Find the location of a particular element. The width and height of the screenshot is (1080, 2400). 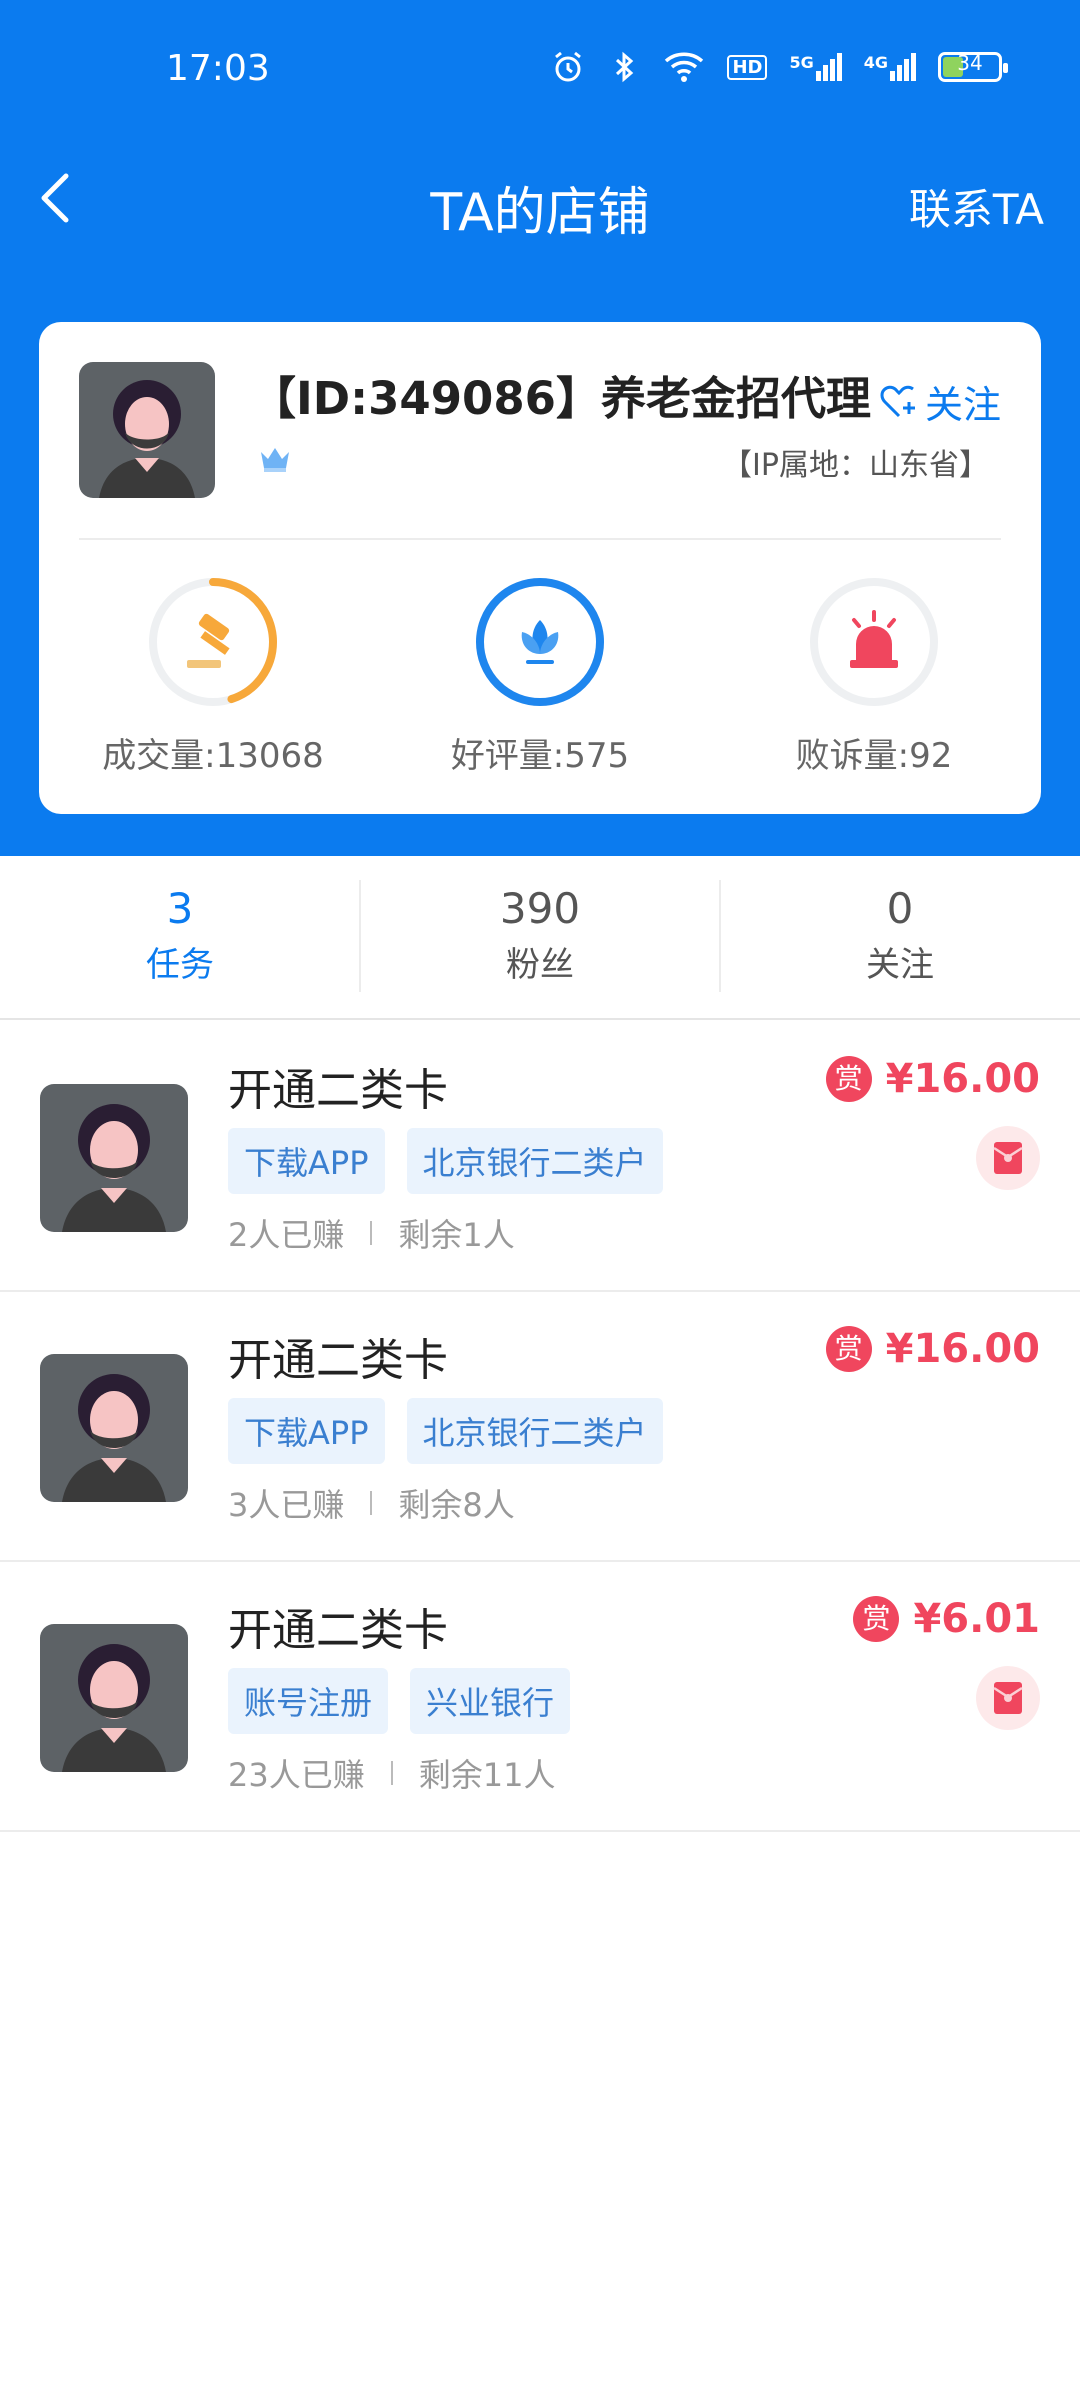

status-time: 17:03 is located at coordinates (218, 68).